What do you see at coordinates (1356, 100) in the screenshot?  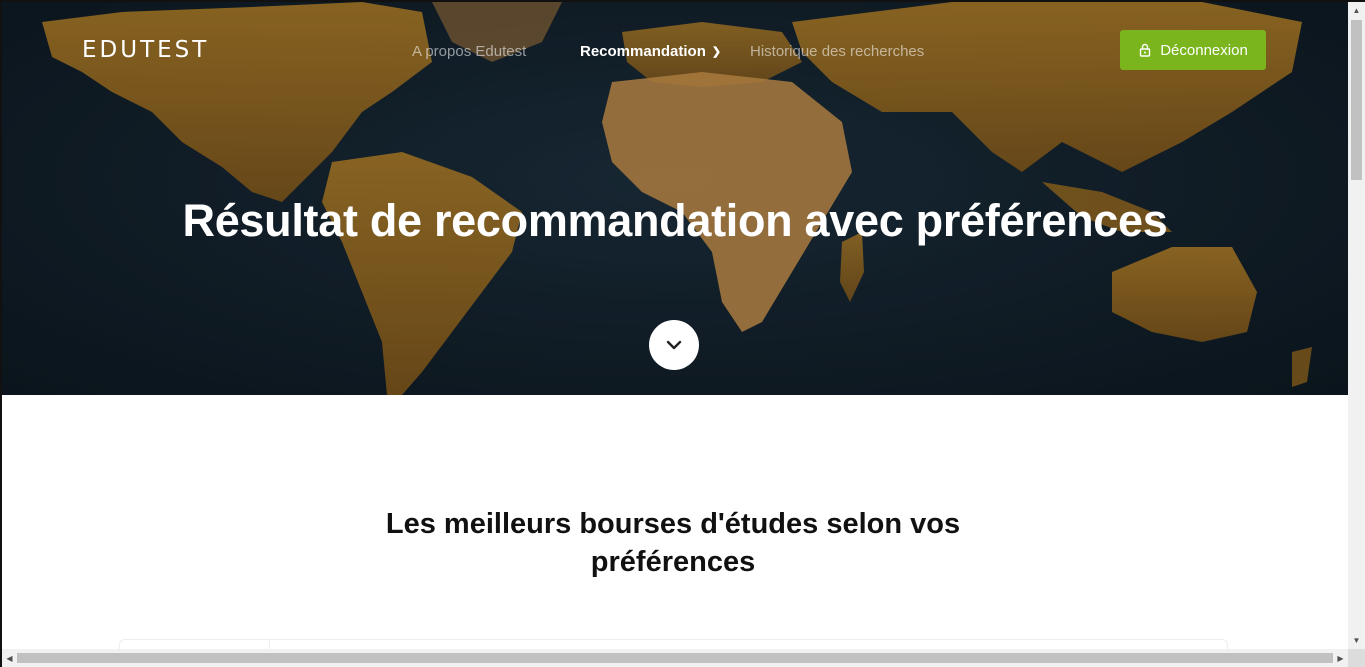 I see `vertical-scroll-thumb` at bounding box center [1356, 100].